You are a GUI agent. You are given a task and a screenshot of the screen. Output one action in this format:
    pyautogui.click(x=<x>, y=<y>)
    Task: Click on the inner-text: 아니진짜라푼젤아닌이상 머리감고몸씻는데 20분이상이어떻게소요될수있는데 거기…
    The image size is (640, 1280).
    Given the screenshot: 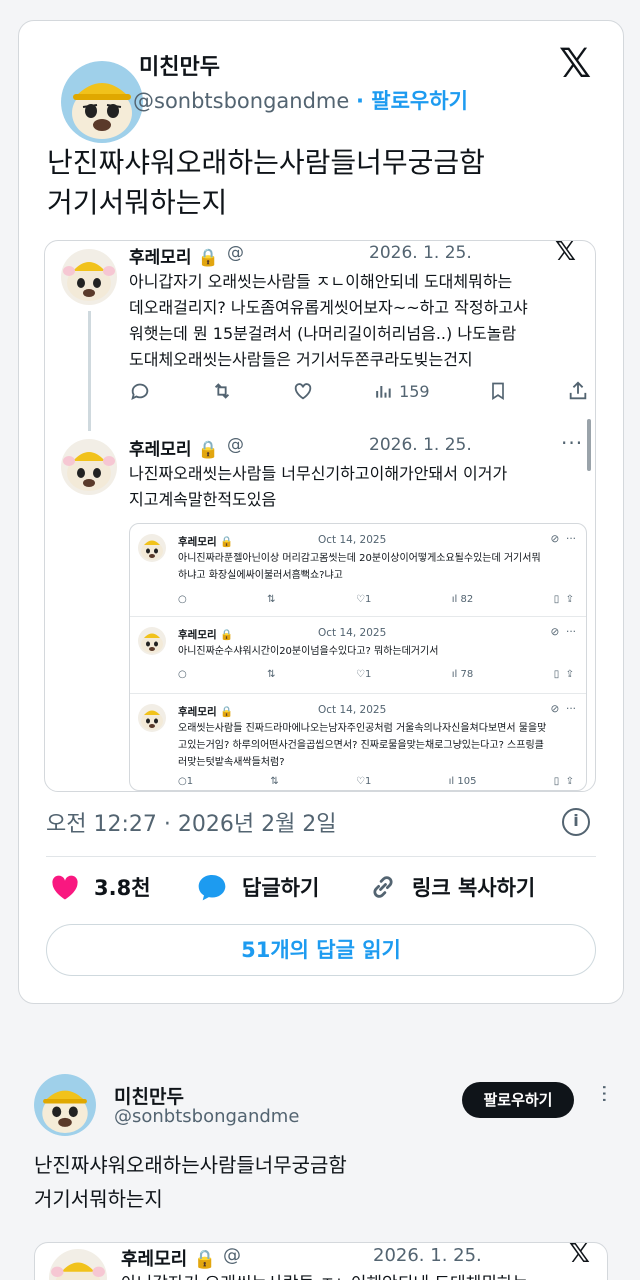 What is the action you would take?
    pyautogui.click(x=380, y=567)
    